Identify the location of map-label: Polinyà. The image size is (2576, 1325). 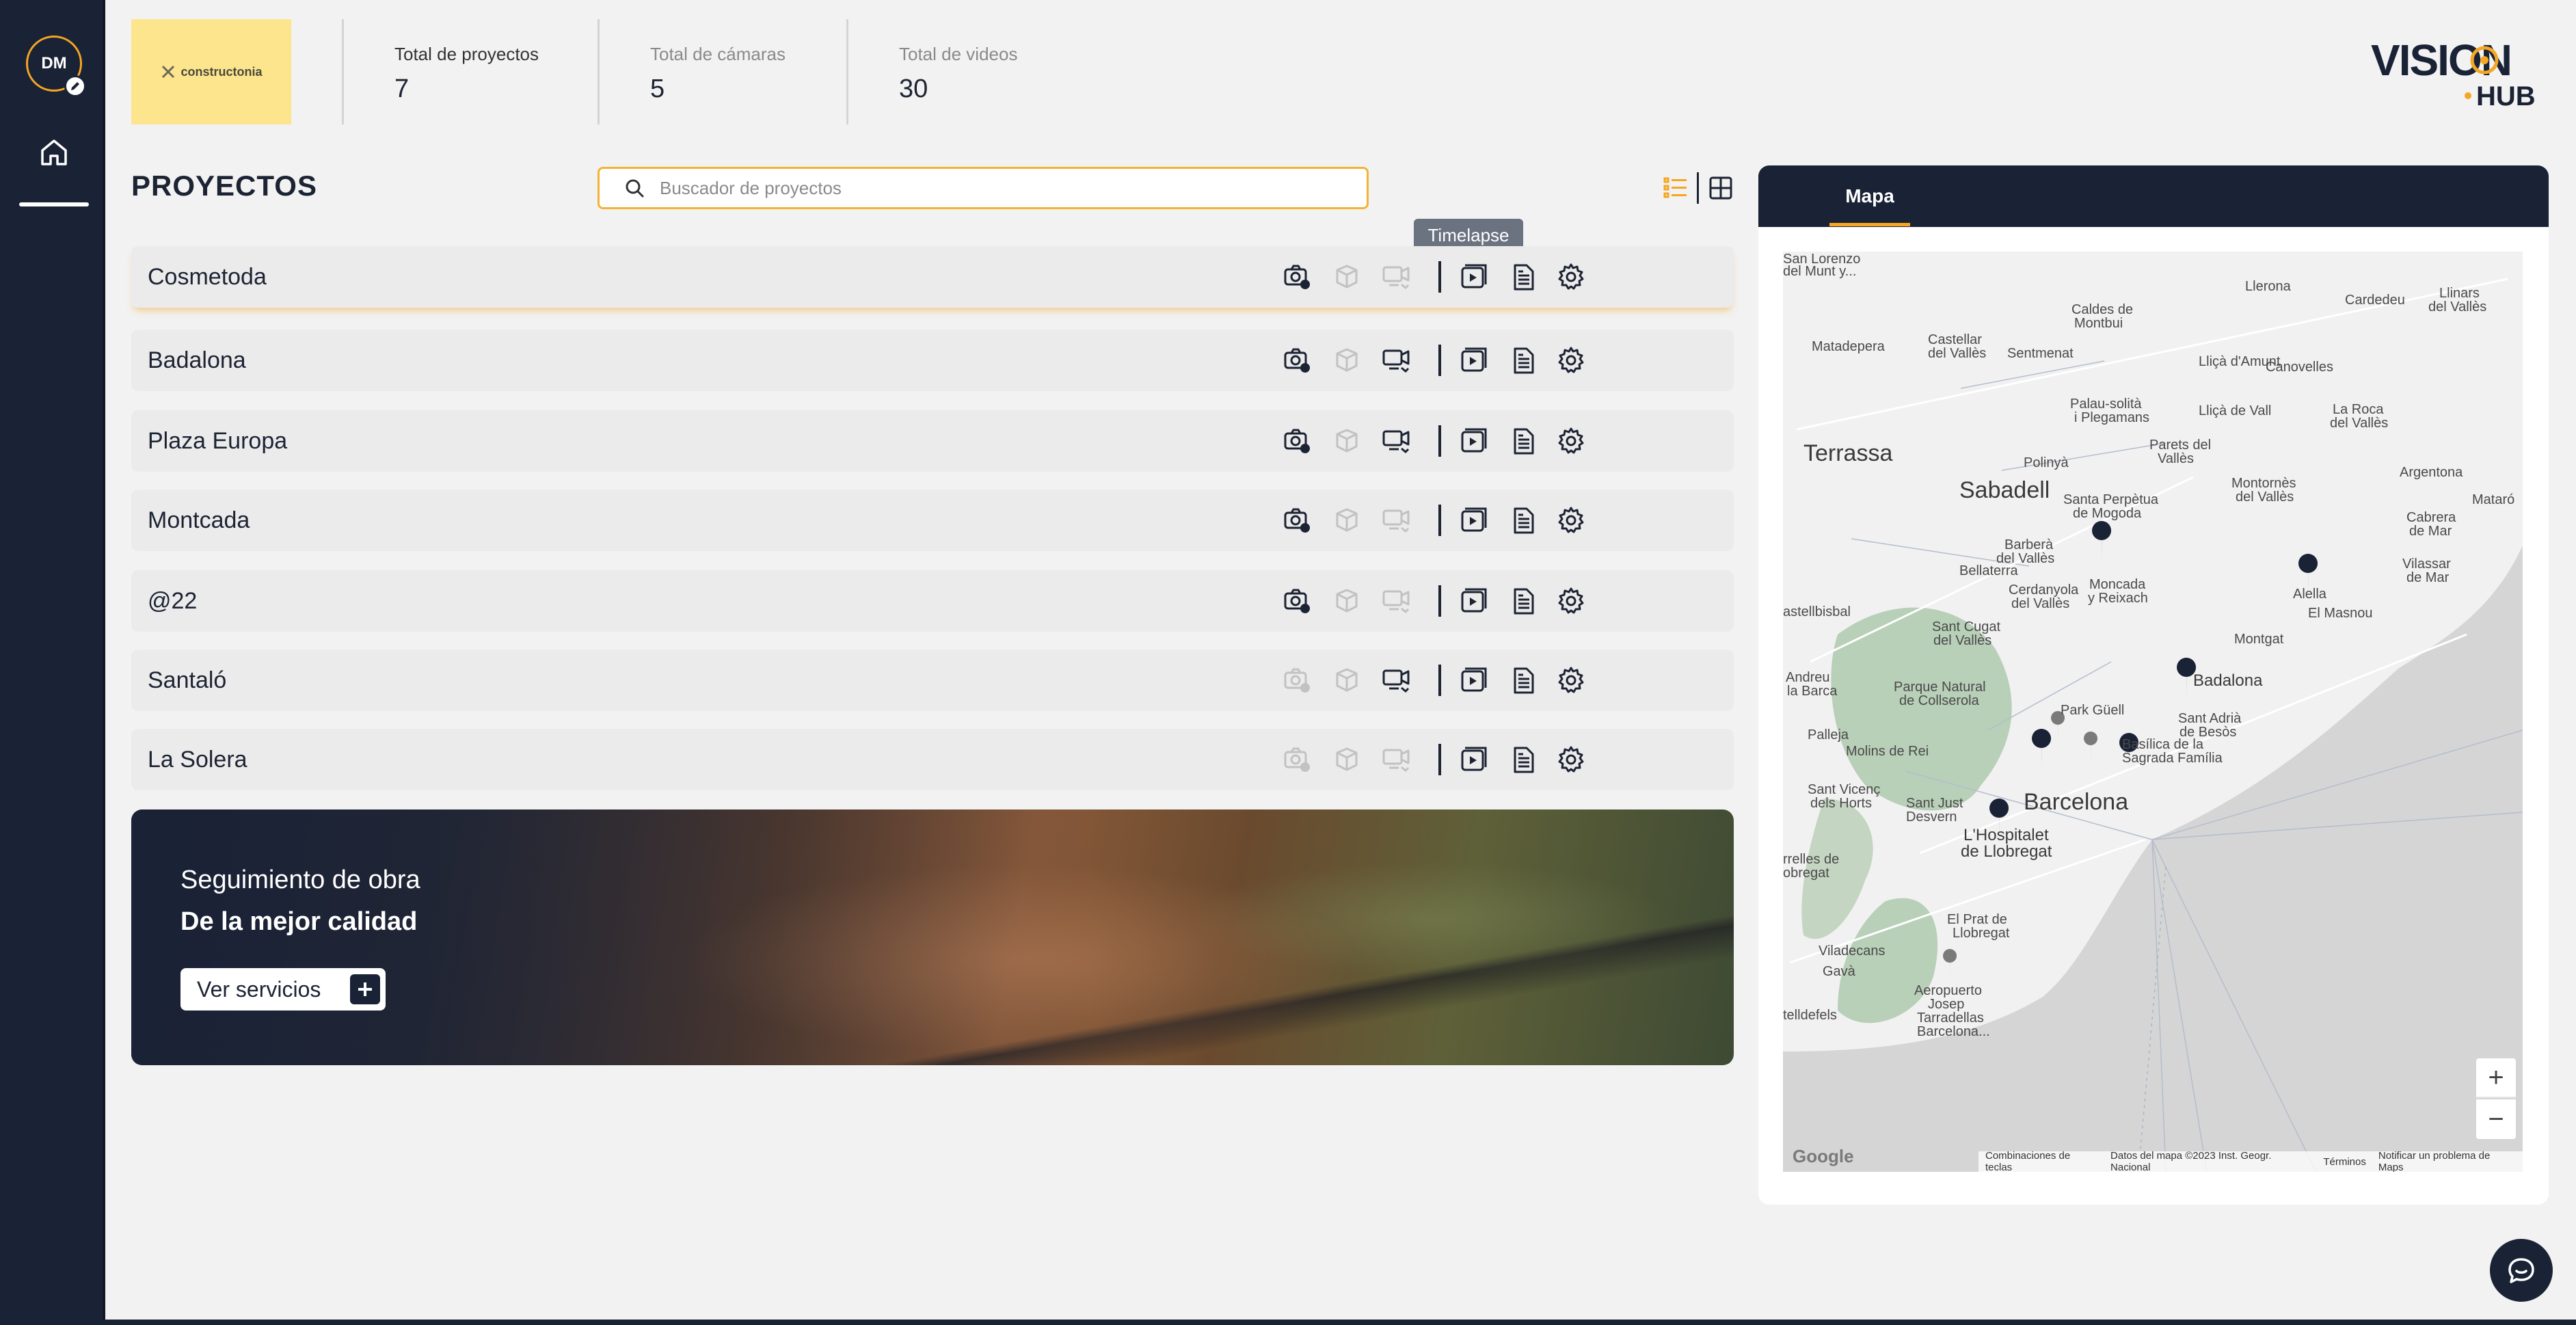
(2046, 462).